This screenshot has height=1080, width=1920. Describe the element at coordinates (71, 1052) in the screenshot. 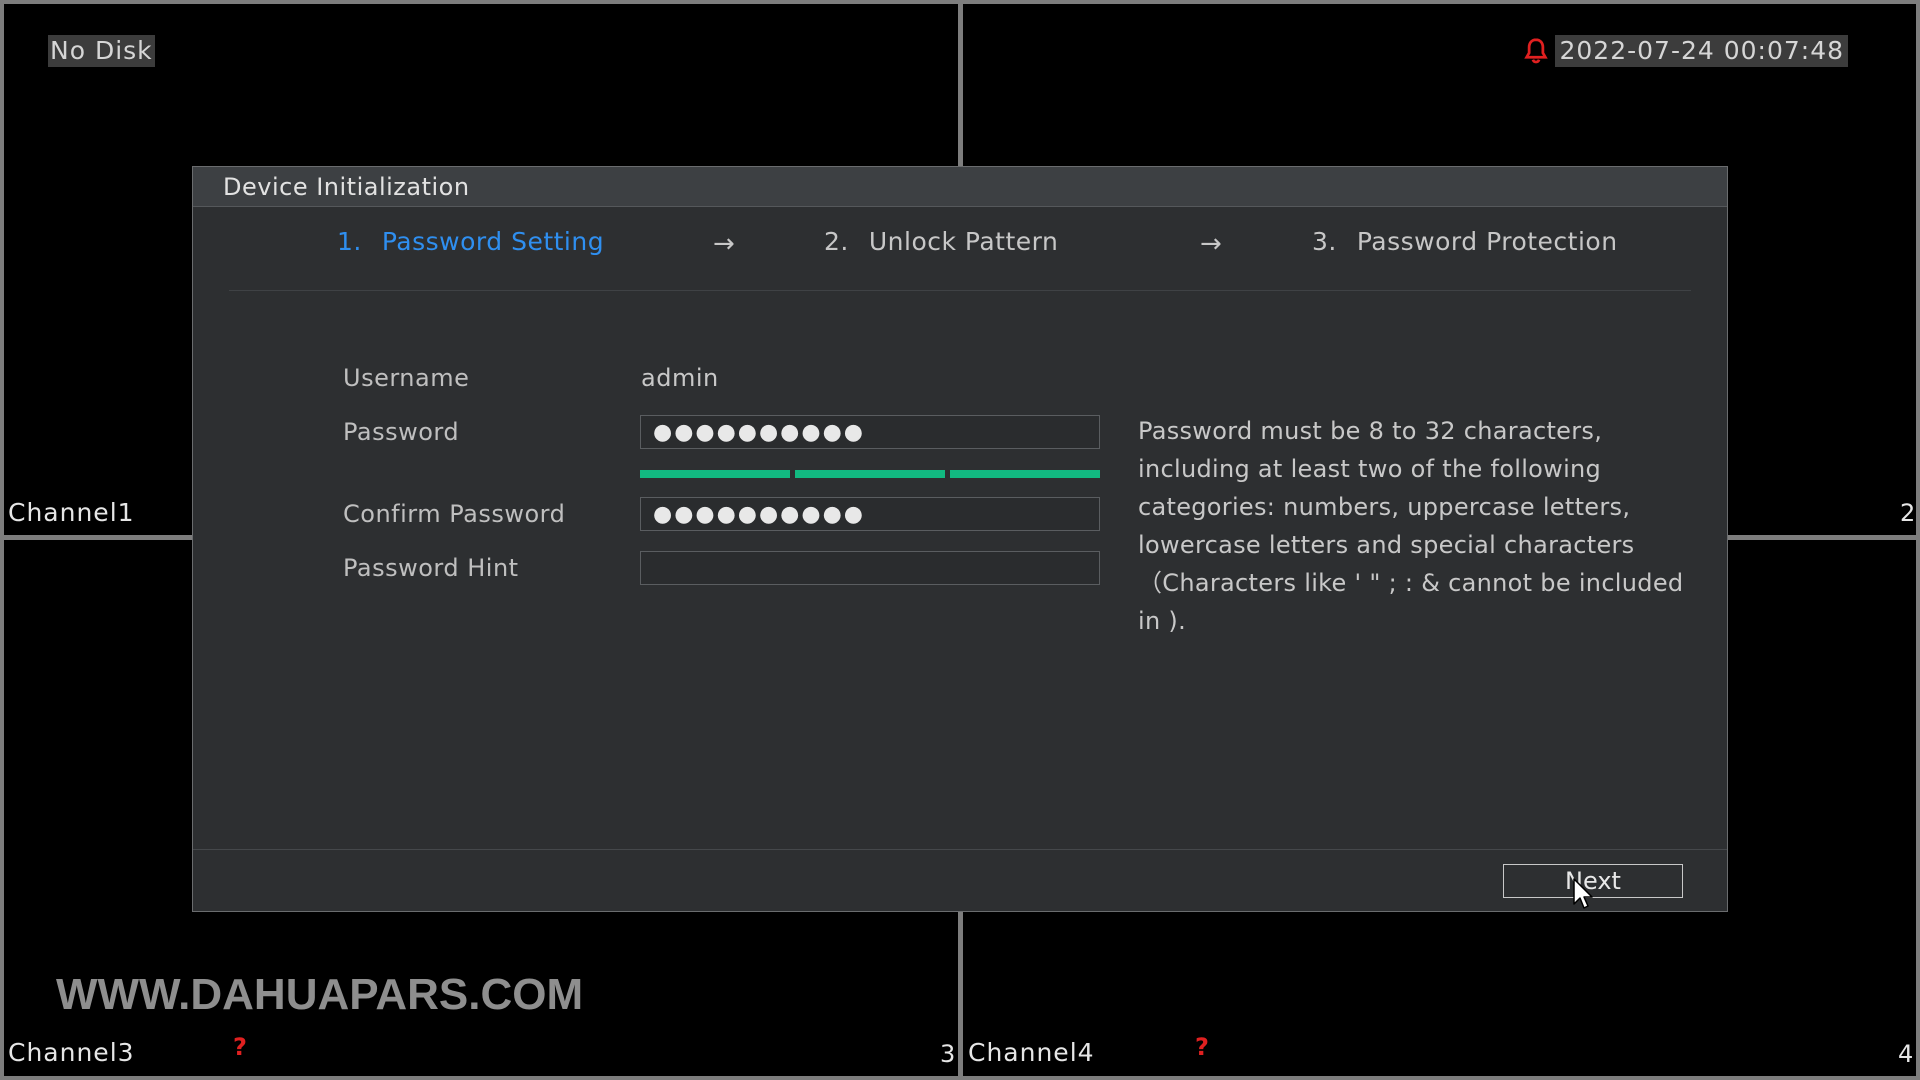

I see `channel-3-label: Channel3` at that location.